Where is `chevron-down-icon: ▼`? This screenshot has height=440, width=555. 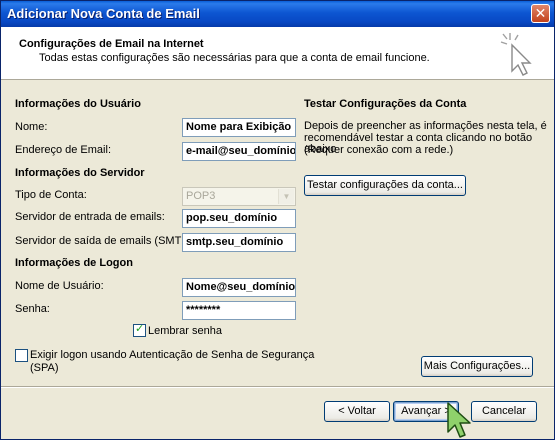 chevron-down-icon: ▼ is located at coordinates (286, 196).